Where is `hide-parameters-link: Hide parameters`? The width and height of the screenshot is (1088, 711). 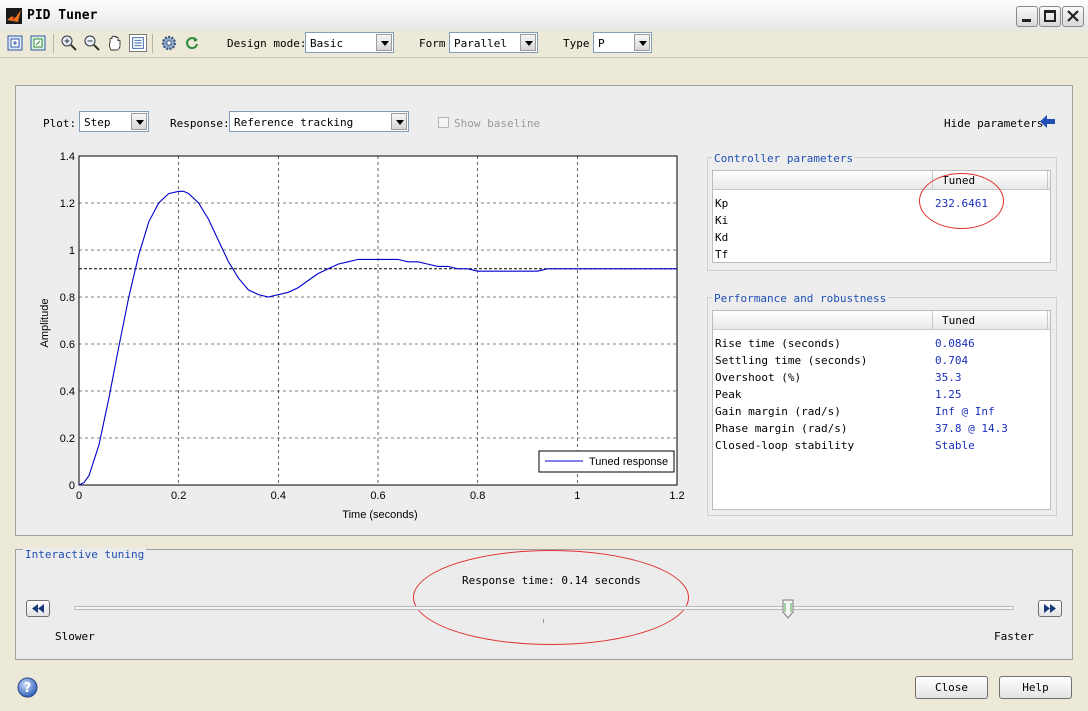 hide-parameters-link: Hide parameters is located at coordinates (993, 123).